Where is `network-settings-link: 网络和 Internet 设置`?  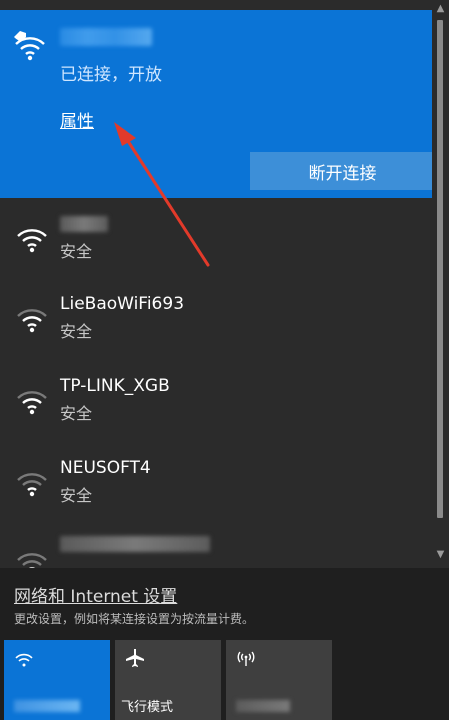 network-settings-link: 网络和 Internet 设置 is located at coordinates (95, 594).